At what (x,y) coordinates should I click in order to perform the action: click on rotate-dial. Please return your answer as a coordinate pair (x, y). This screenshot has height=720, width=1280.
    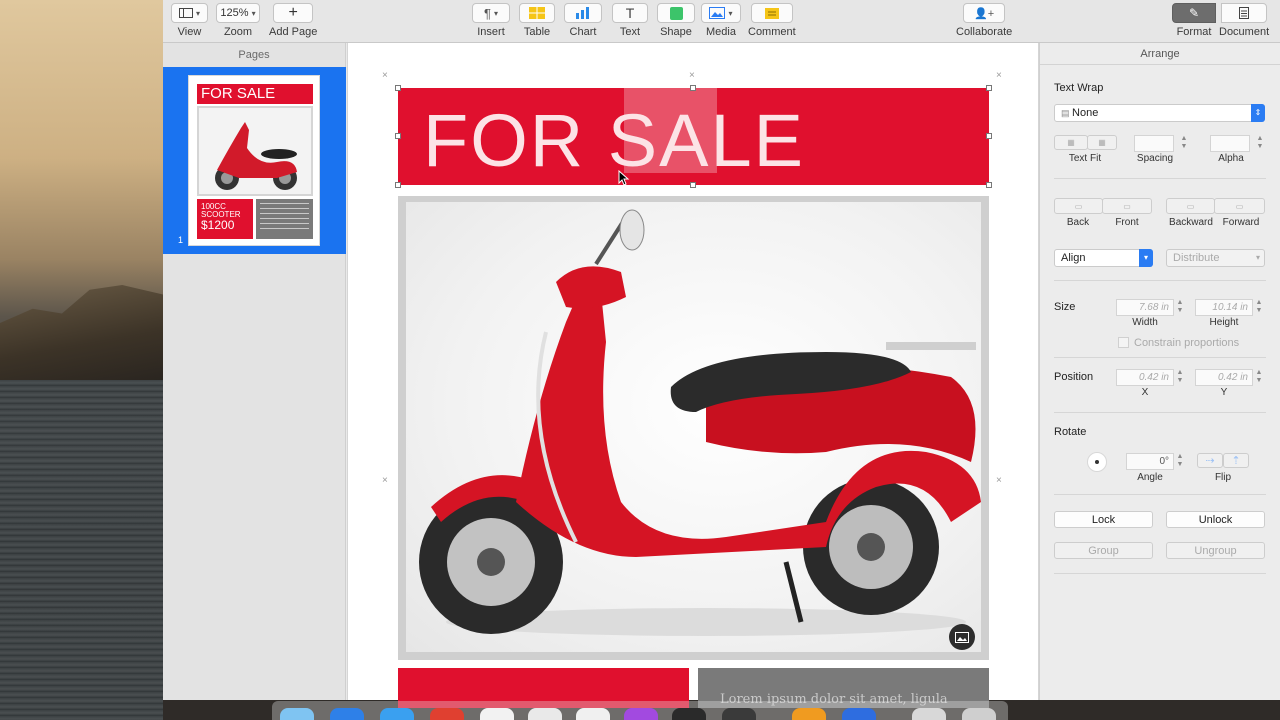
    Looking at the image, I should click on (1097, 462).